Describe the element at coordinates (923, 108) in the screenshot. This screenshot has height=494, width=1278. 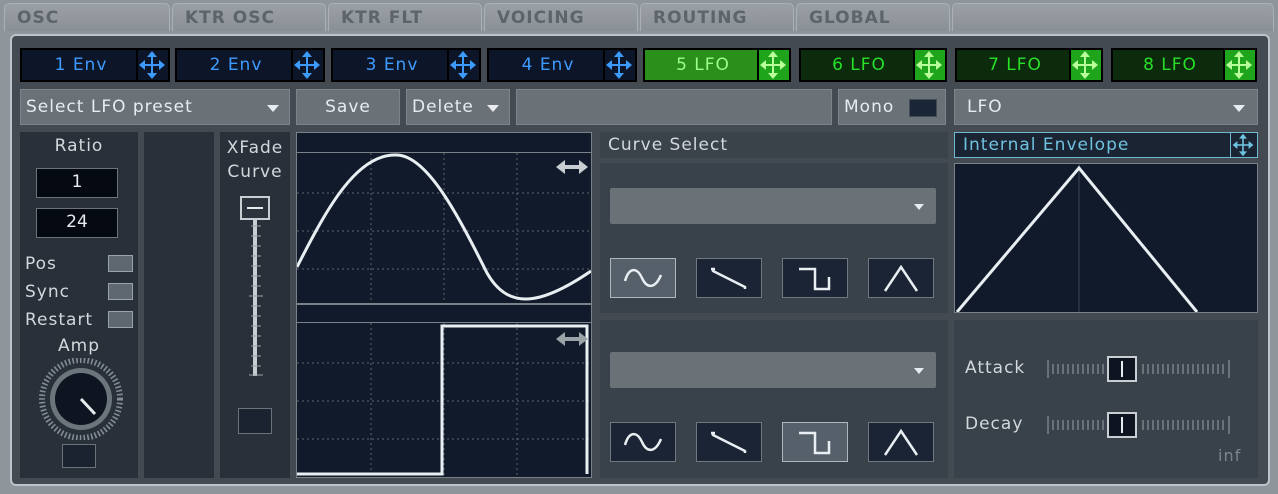
I see `mono-checkbox` at that location.